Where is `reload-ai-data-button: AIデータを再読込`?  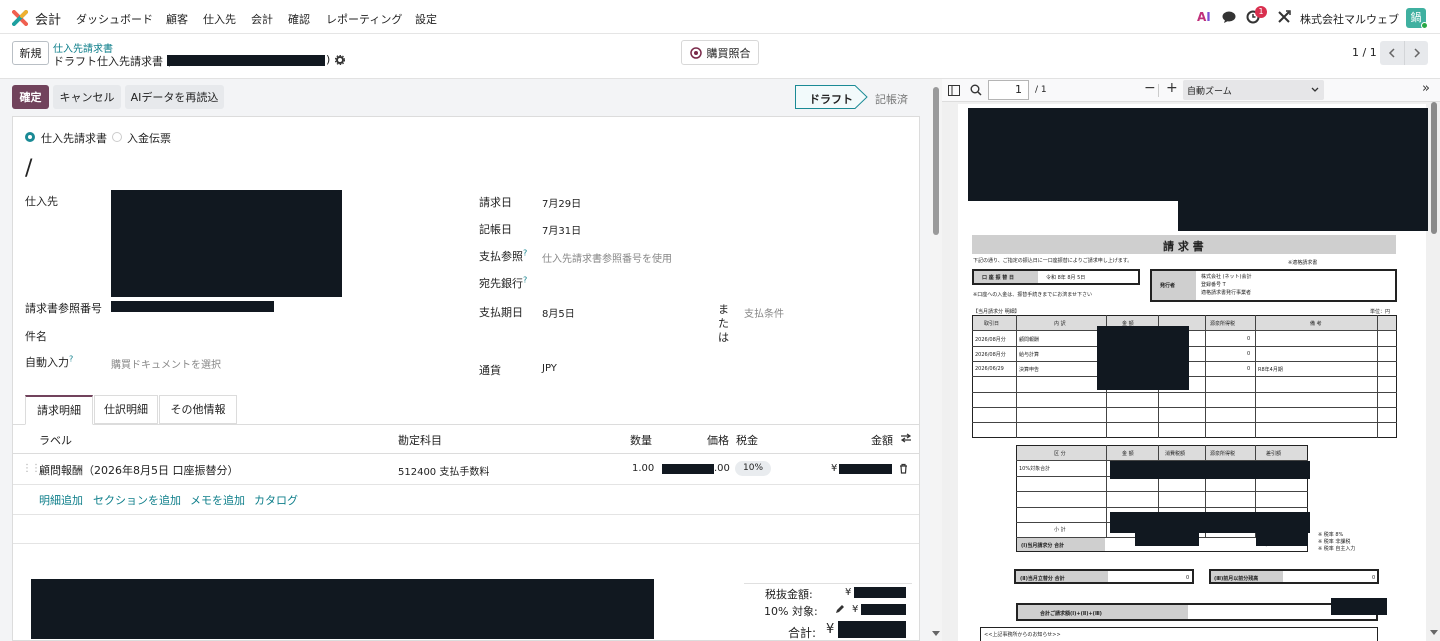 reload-ai-data-button: AIデータを再読込 is located at coordinates (174, 97).